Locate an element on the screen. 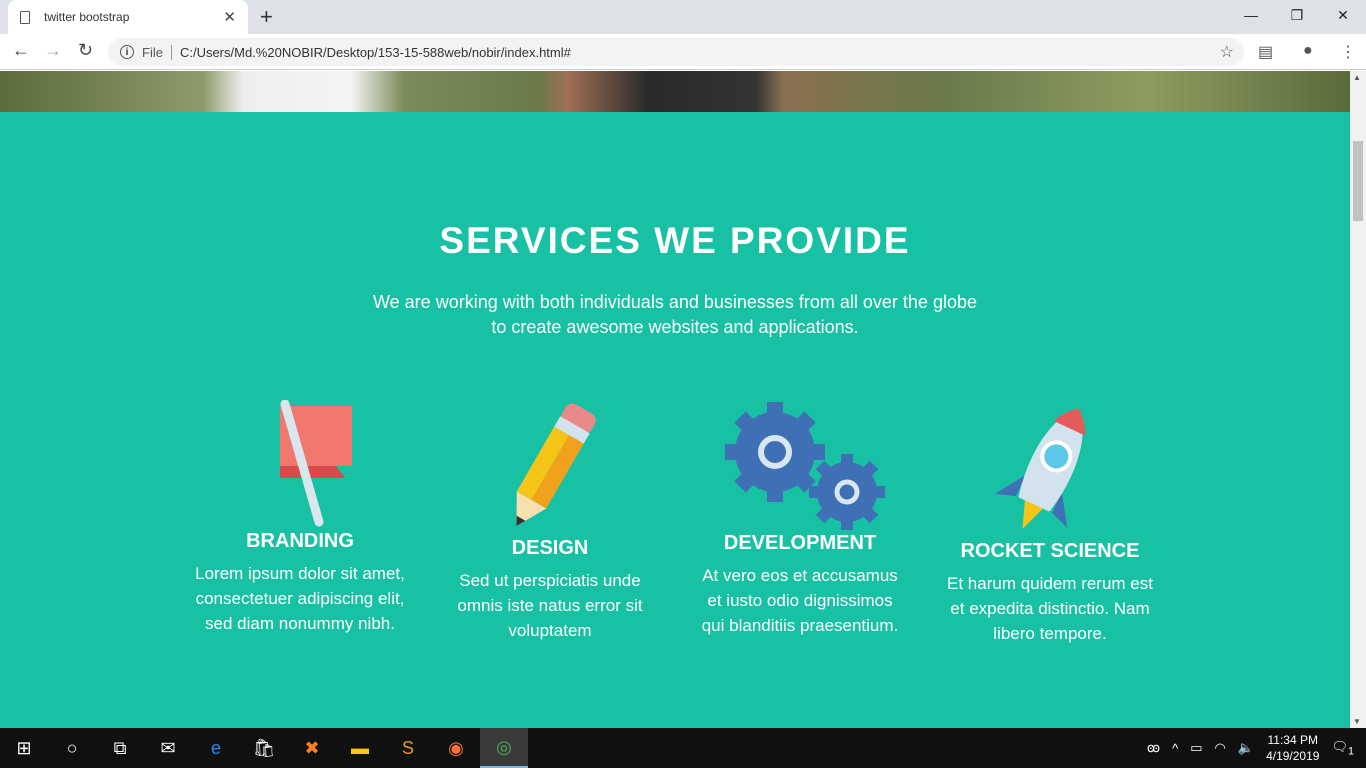  new-tab-button: + is located at coordinates (266, 17).